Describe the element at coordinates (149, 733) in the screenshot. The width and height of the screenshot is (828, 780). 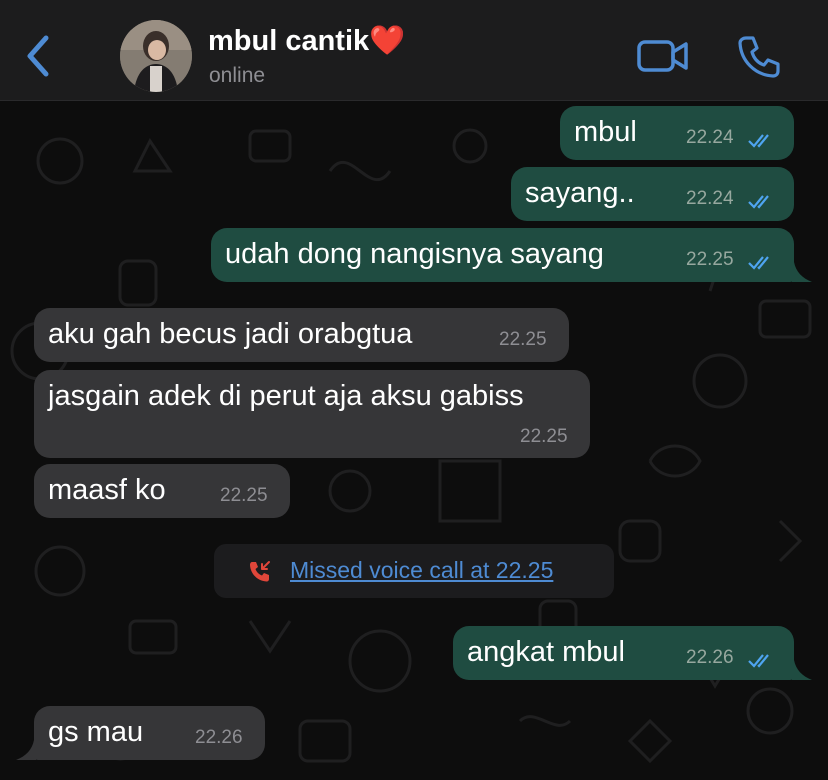
I see `message-bubble-incoming: gs mau 22.26` at that location.